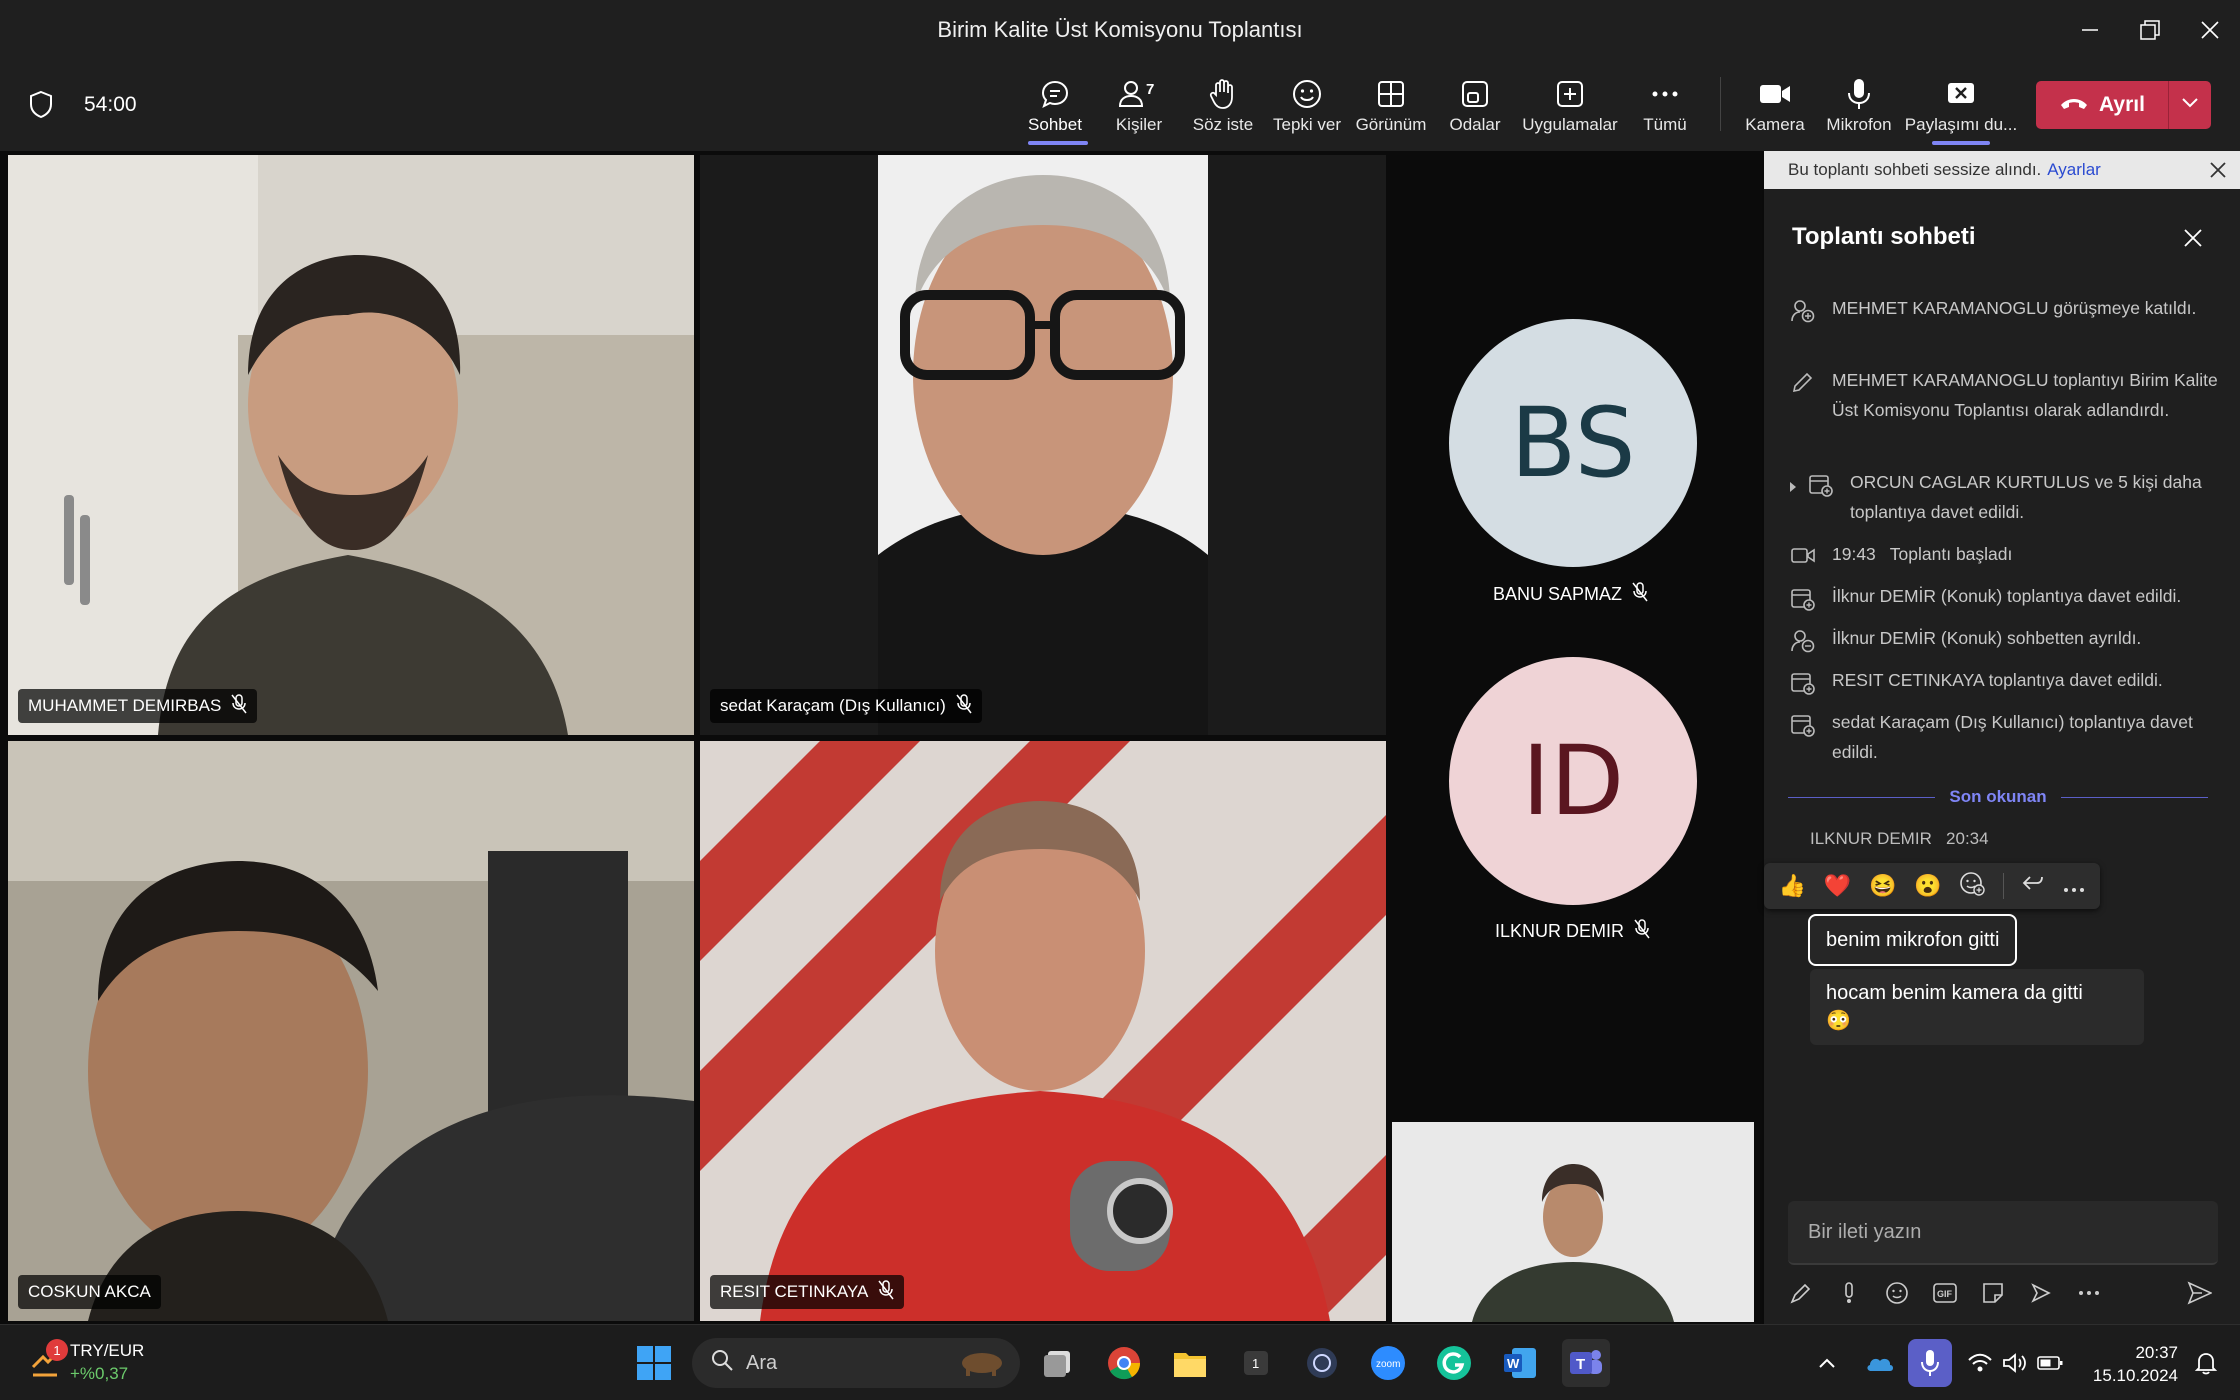 The width and height of the screenshot is (2240, 1400). What do you see at coordinates (1256, 1363) in the screenshot?
I see `app-icon-1: 1` at bounding box center [1256, 1363].